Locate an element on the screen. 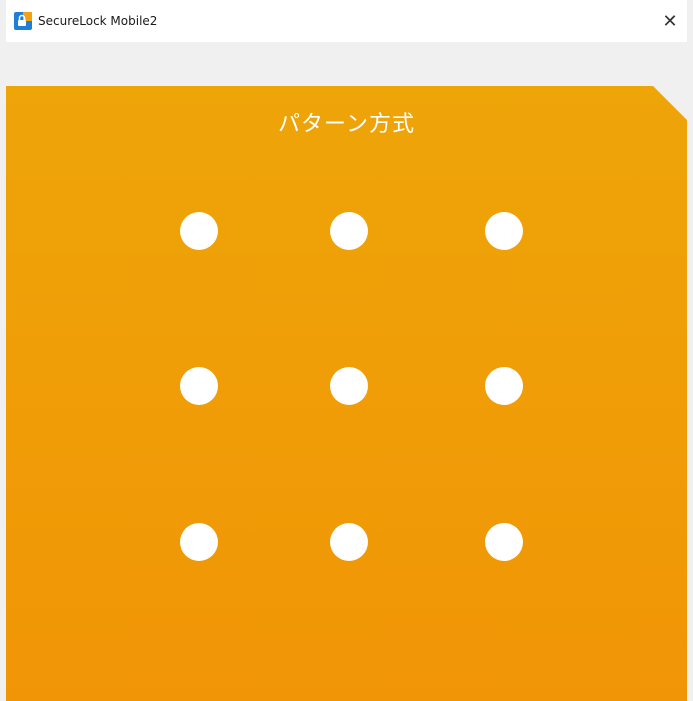 The width and height of the screenshot is (693, 701). header-spacer is located at coordinates (346, 64).